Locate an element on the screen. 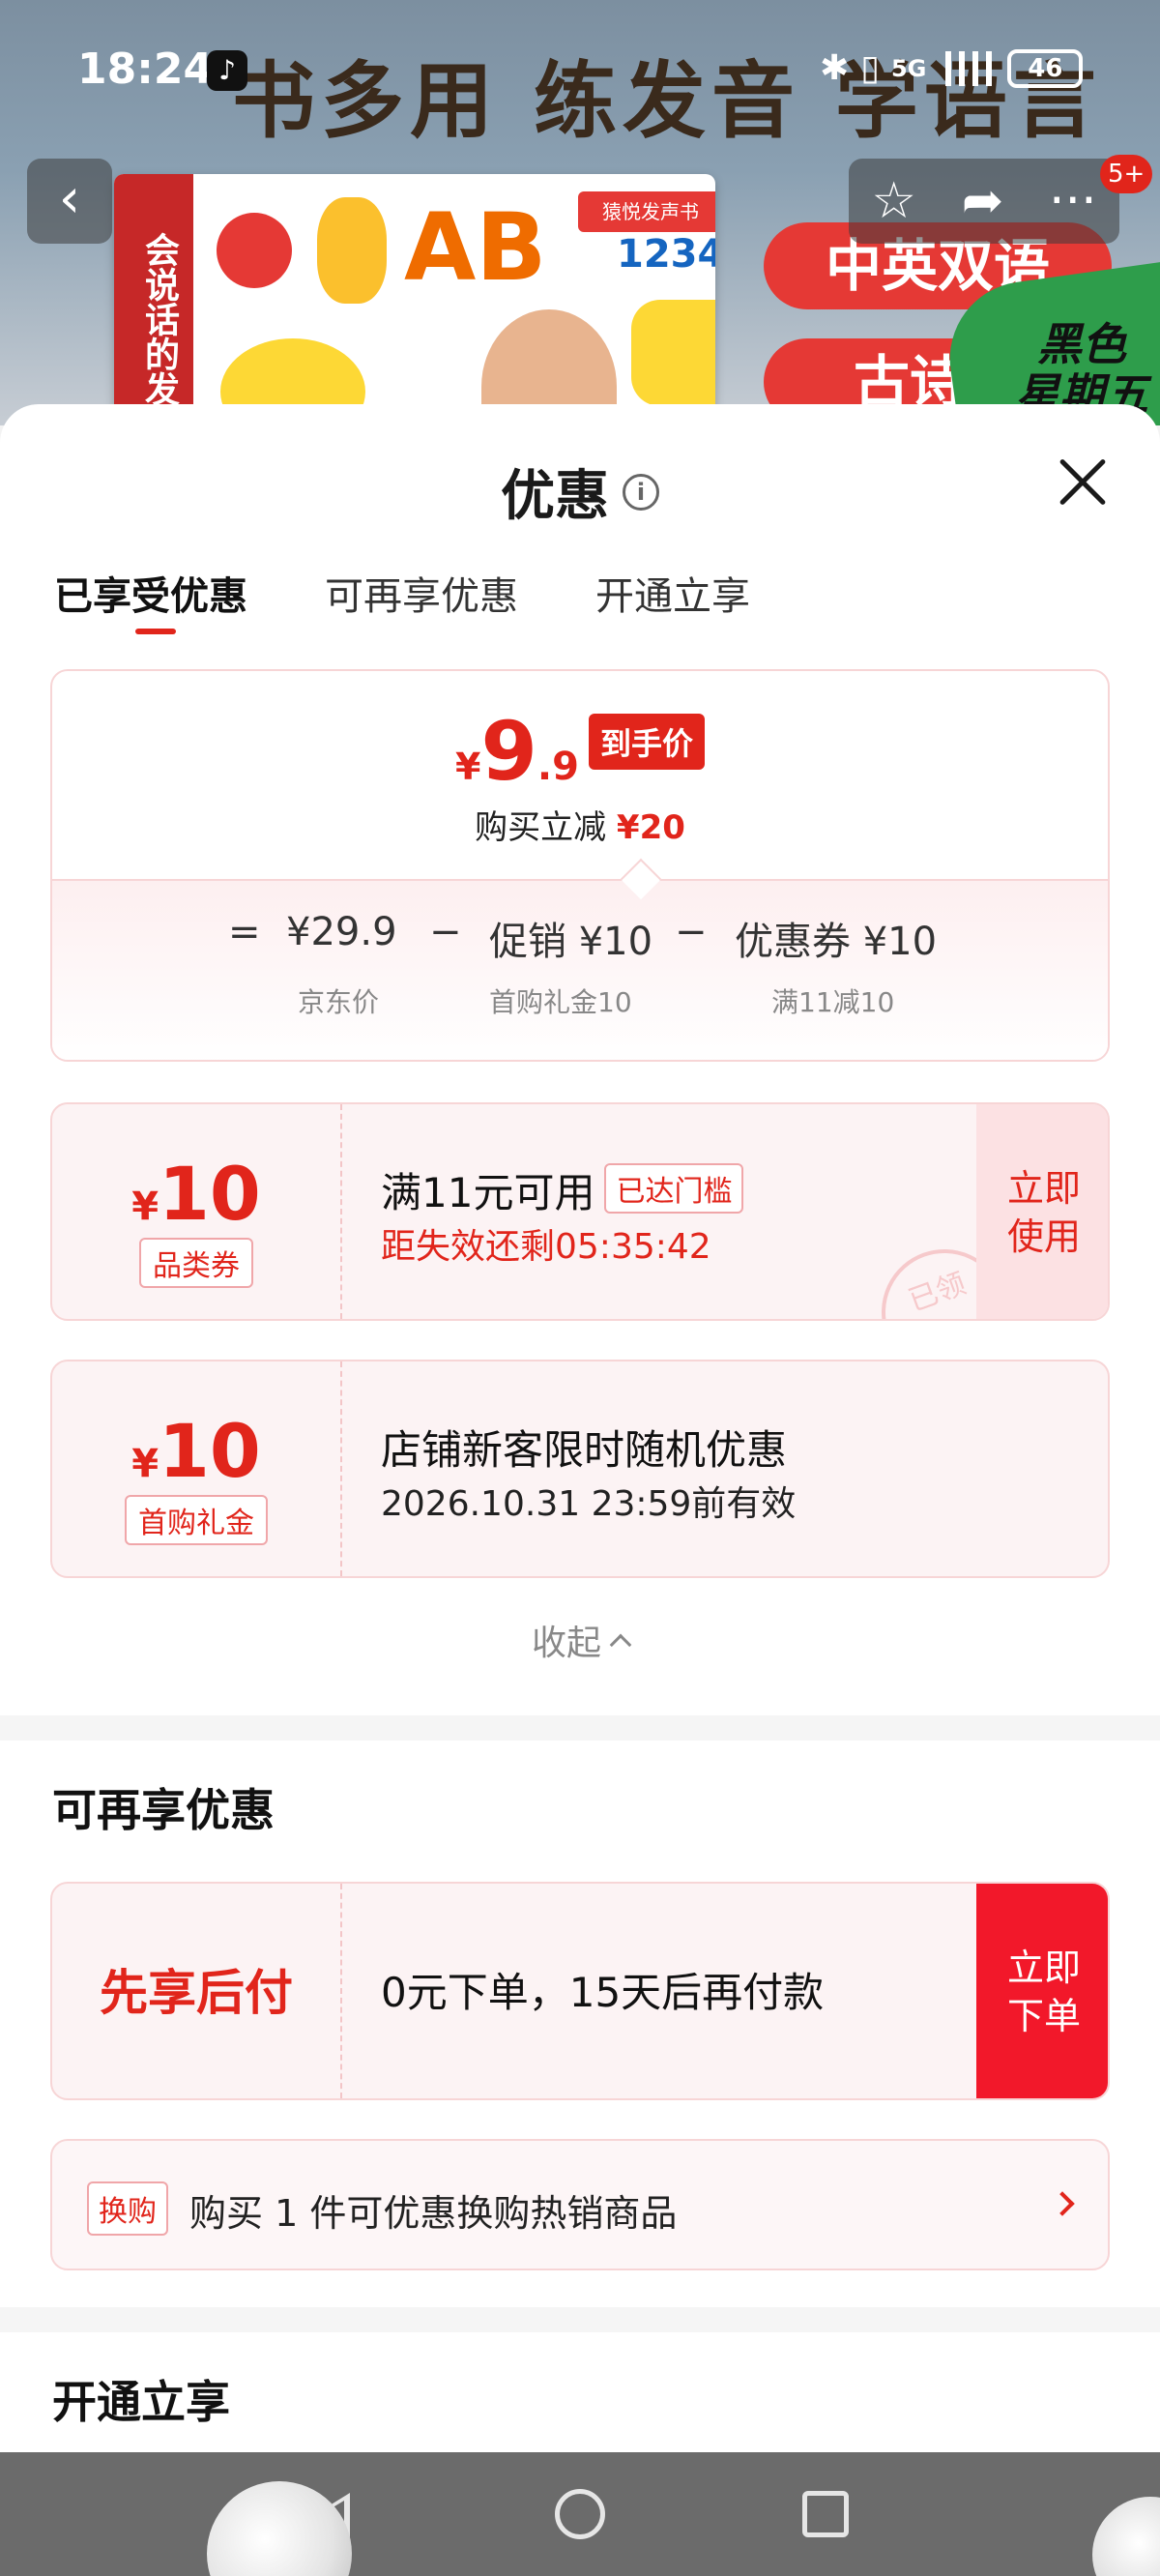  tab-bar: 已享受优惠 可再享优惠 开通立享 is located at coordinates (402, 599).